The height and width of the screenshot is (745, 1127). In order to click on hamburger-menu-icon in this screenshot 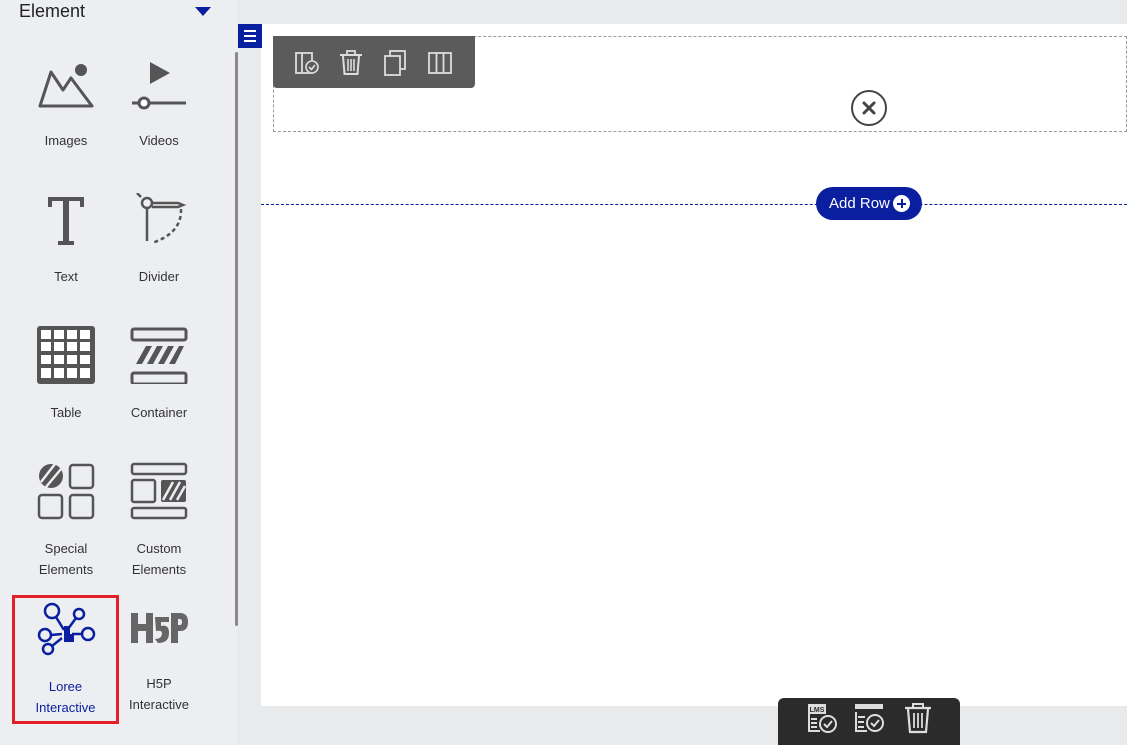, I will do `click(250, 36)`.